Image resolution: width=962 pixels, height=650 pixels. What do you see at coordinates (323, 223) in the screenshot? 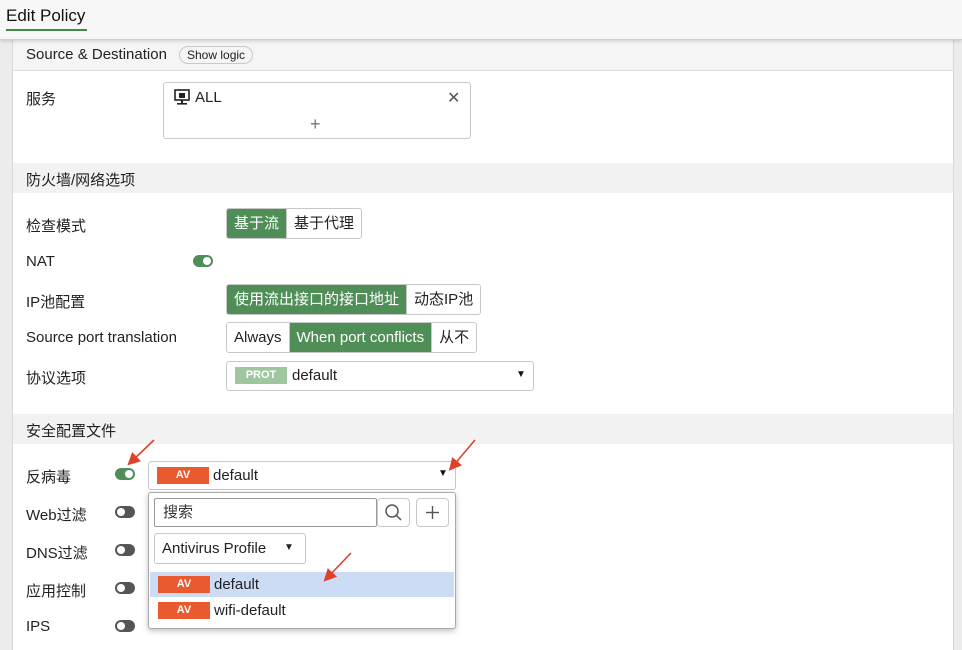
I see `inspection-mode-proxy: 基于代理` at bounding box center [323, 223].